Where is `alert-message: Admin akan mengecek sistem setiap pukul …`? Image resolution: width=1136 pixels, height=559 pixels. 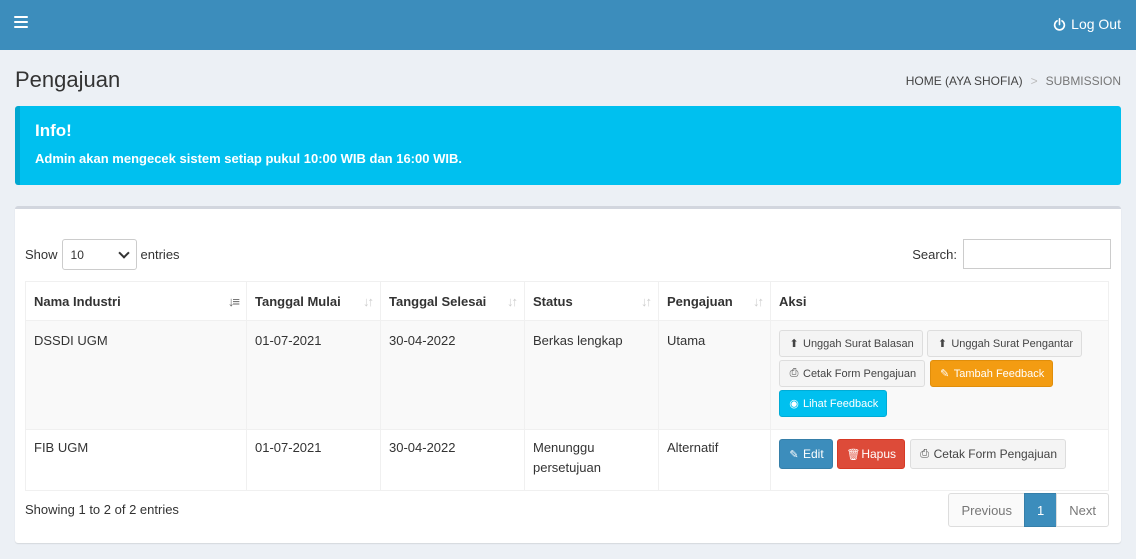 alert-message: Admin akan mengecek sistem setiap pukul … is located at coordinates (248, 158).